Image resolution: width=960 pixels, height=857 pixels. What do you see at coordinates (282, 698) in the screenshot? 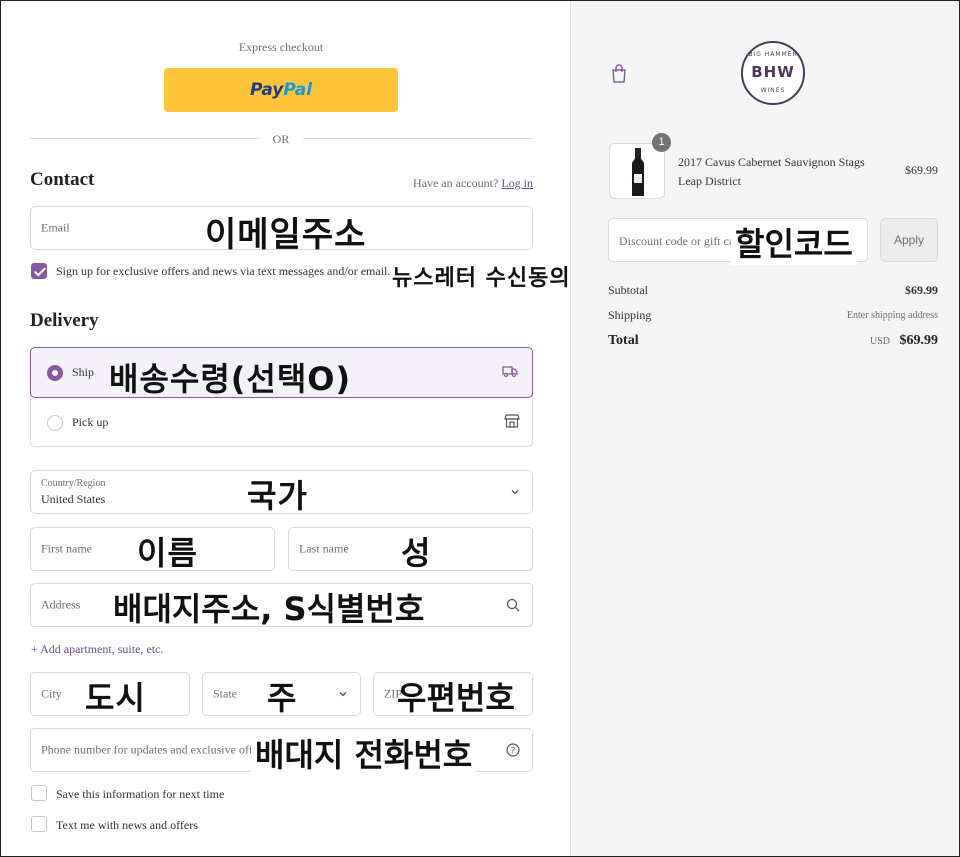
I see `state-annotation: 주` at bounding box center [282, 698].